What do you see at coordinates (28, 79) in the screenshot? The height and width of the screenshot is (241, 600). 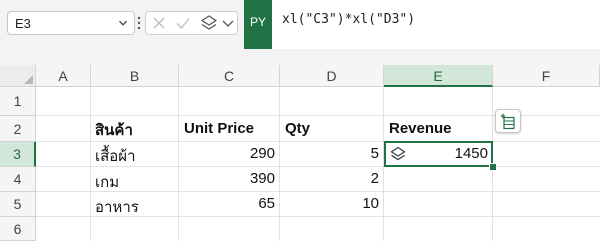 I see `select-all-icon` at bounding box center [28, 79].